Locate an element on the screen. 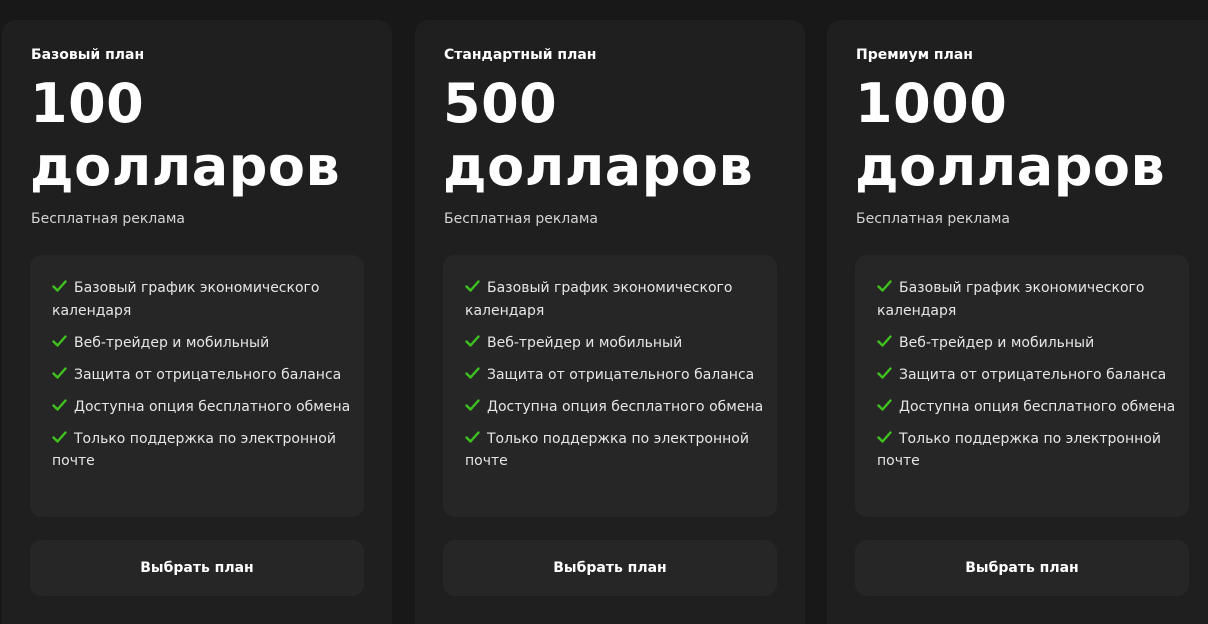  plan-price: 500 долларов is located at coordinates (598, 135).